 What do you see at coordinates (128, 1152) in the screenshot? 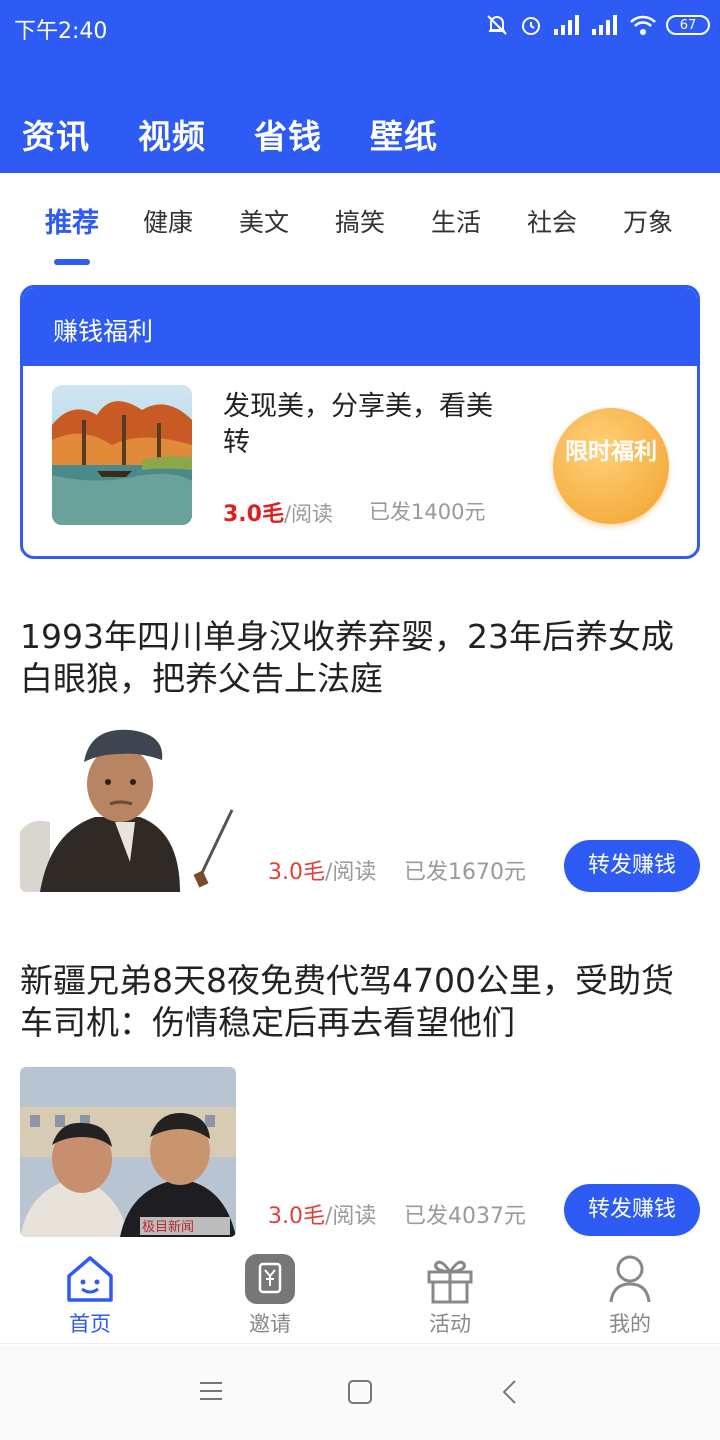
I see `article-thumbnail: 极目新闻` at bounding box center [128, 1152].